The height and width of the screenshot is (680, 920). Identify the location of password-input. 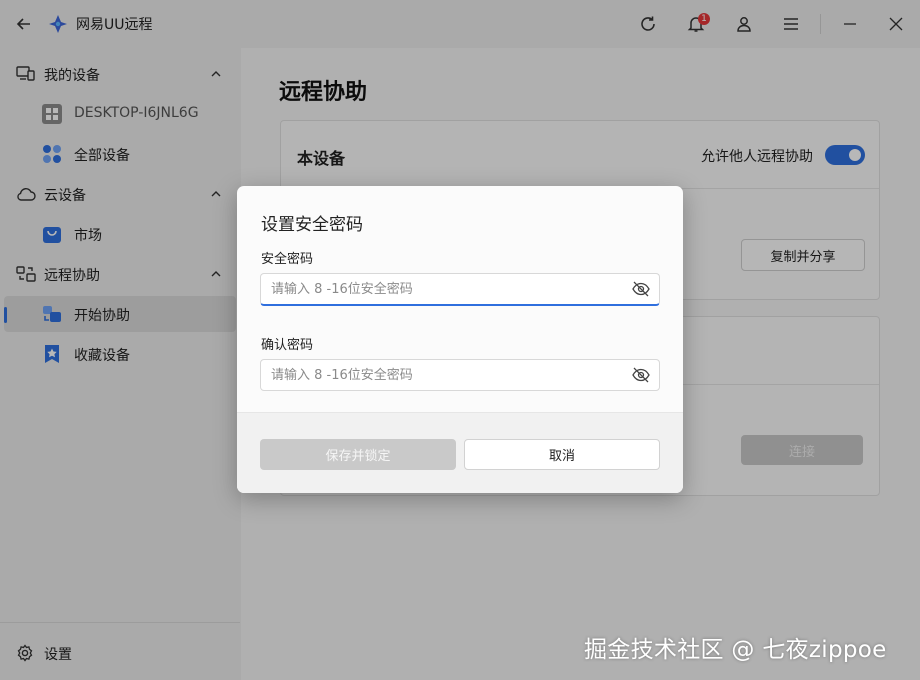
(446, 289).